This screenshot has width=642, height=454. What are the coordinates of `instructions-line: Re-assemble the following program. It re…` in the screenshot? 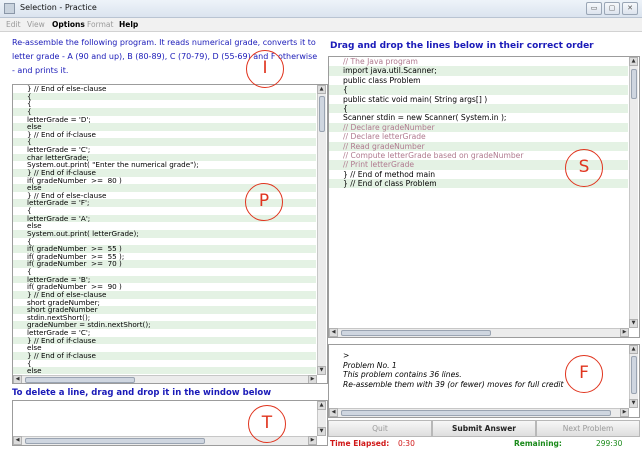 It's located at (164, 42).